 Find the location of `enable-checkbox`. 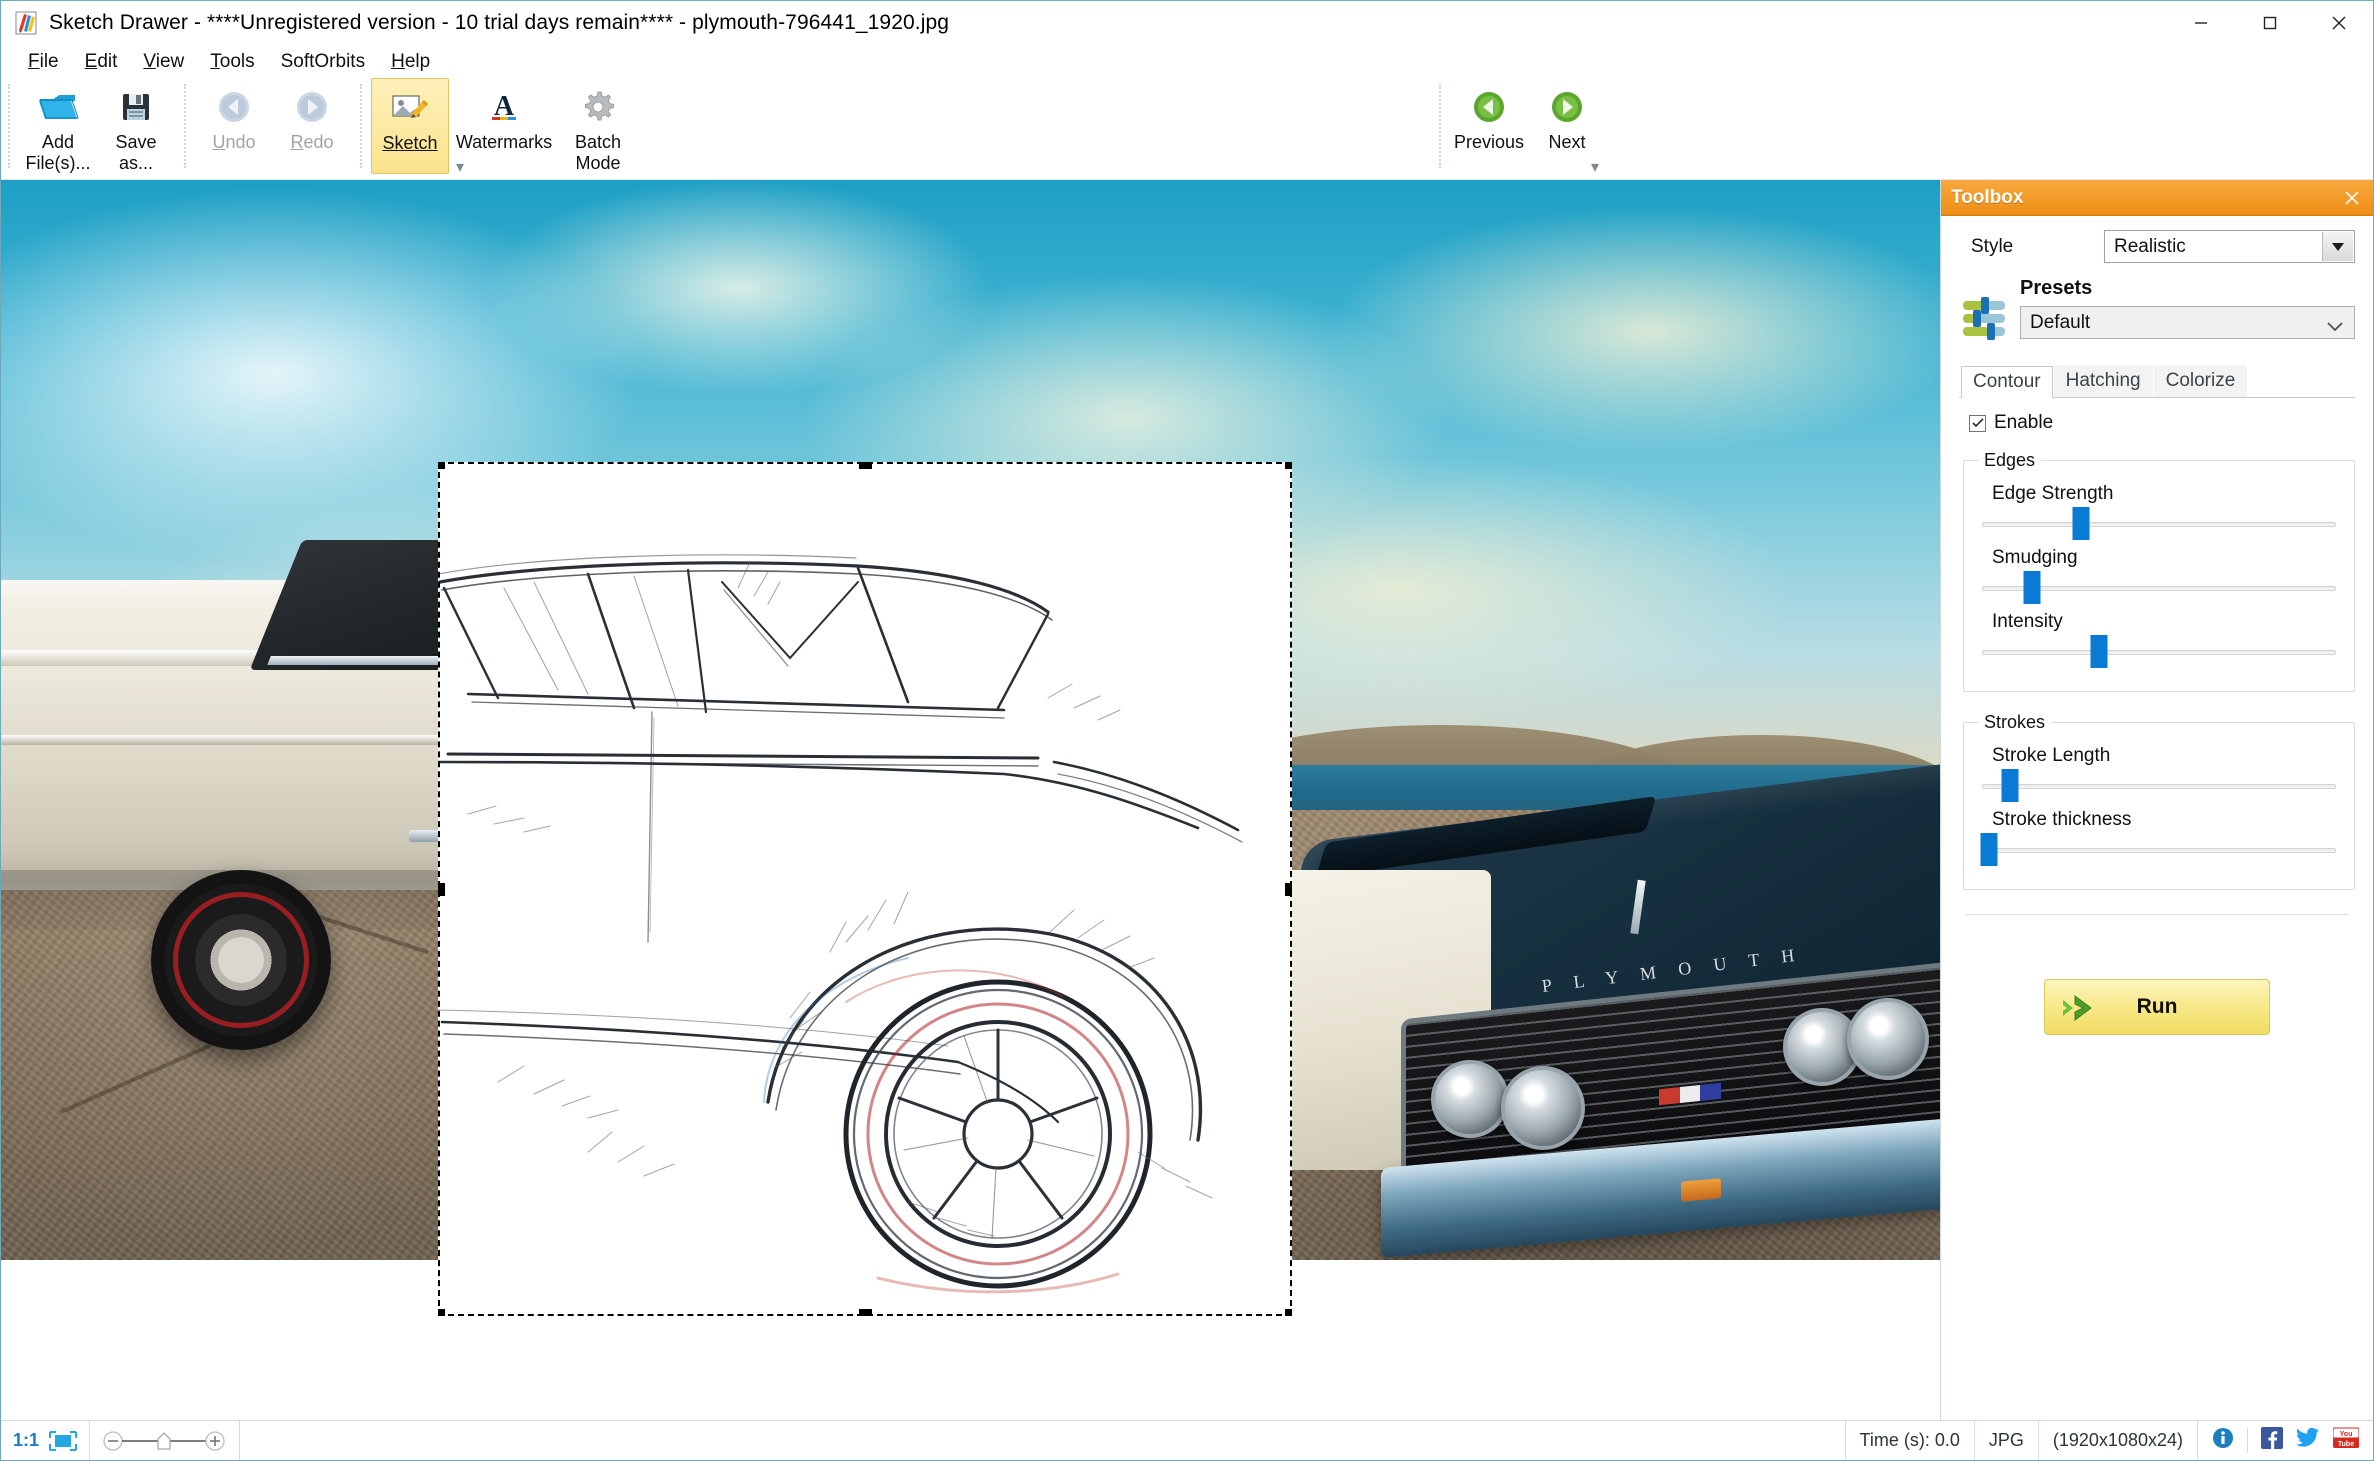

enable-checkbox is located at coordinates (1977, 423).